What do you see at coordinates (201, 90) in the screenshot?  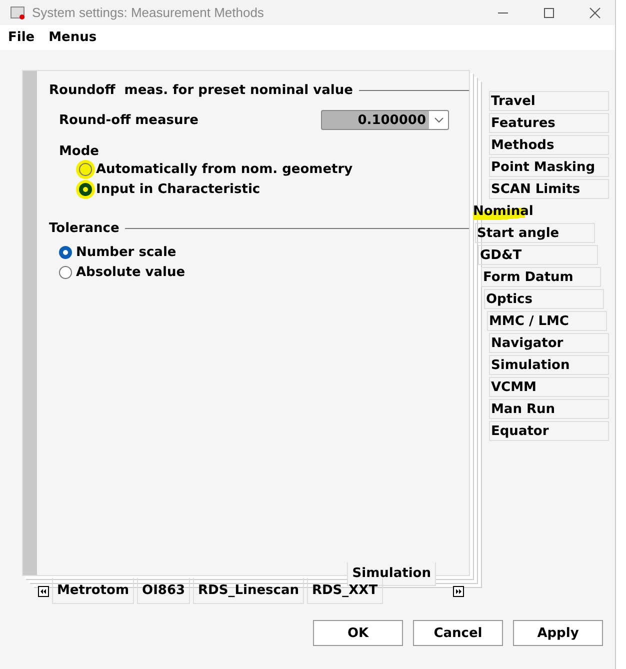 I see `group-heading: Roundoff meas. for preset nominal value` at bounding box center [201, 90].